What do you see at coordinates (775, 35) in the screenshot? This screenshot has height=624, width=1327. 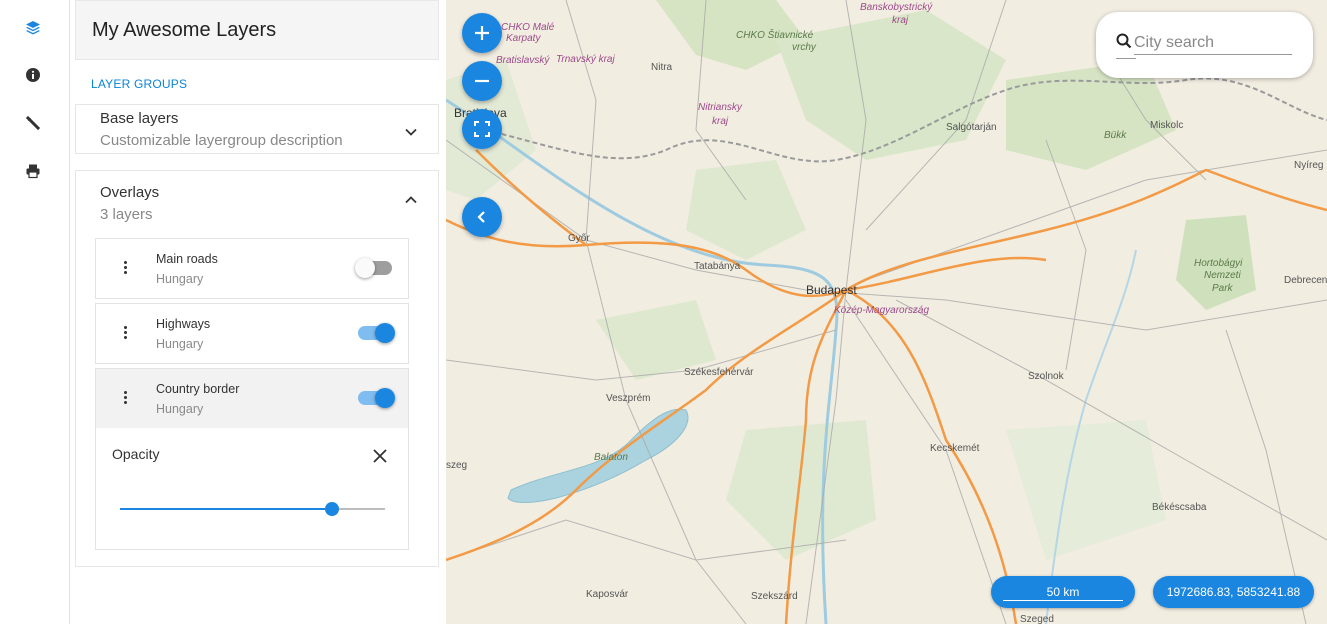 I see `map-label: CHKO Štiavnické` at bounding box center [775, 35].